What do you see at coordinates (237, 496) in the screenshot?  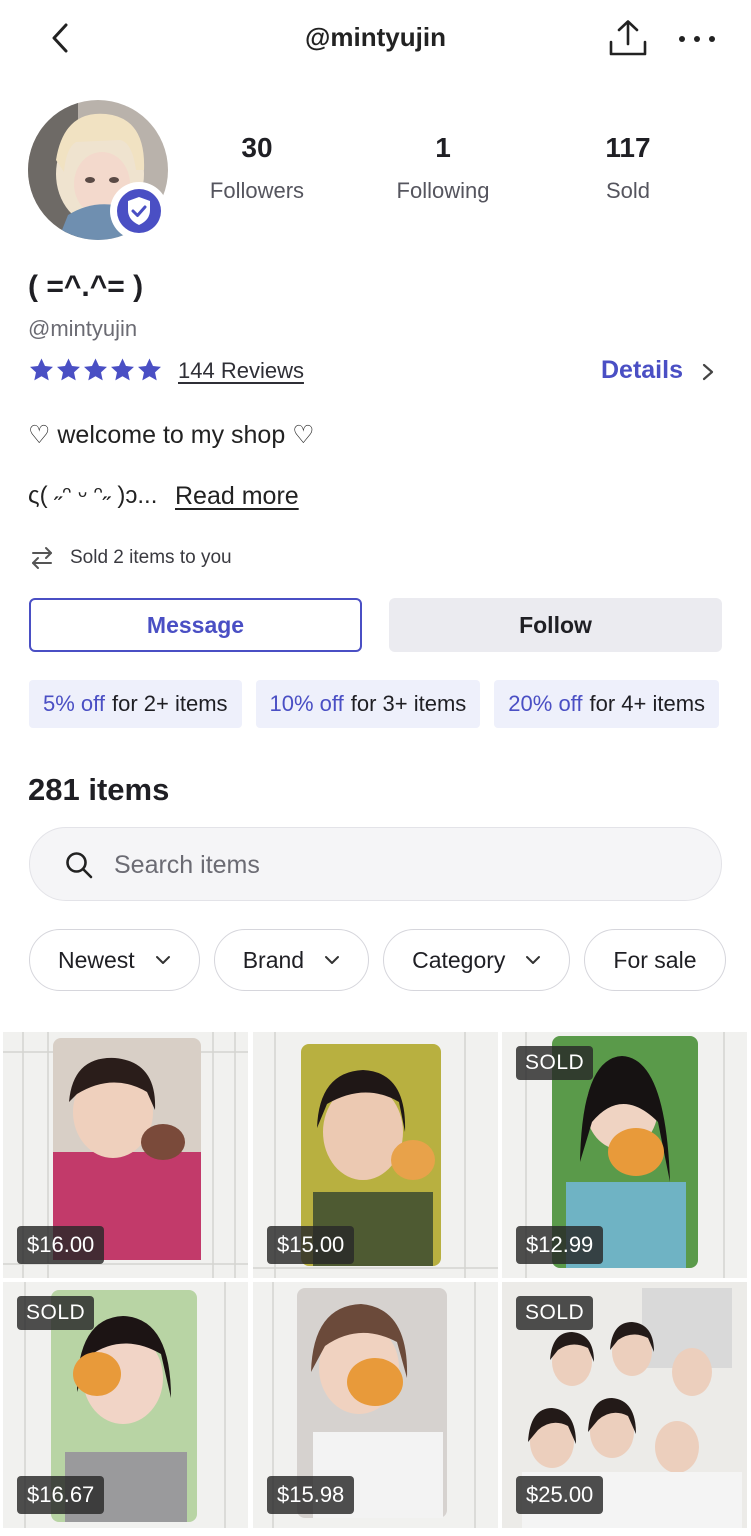 I see `read-more-link: Read more` at bounding box center [237, 496].